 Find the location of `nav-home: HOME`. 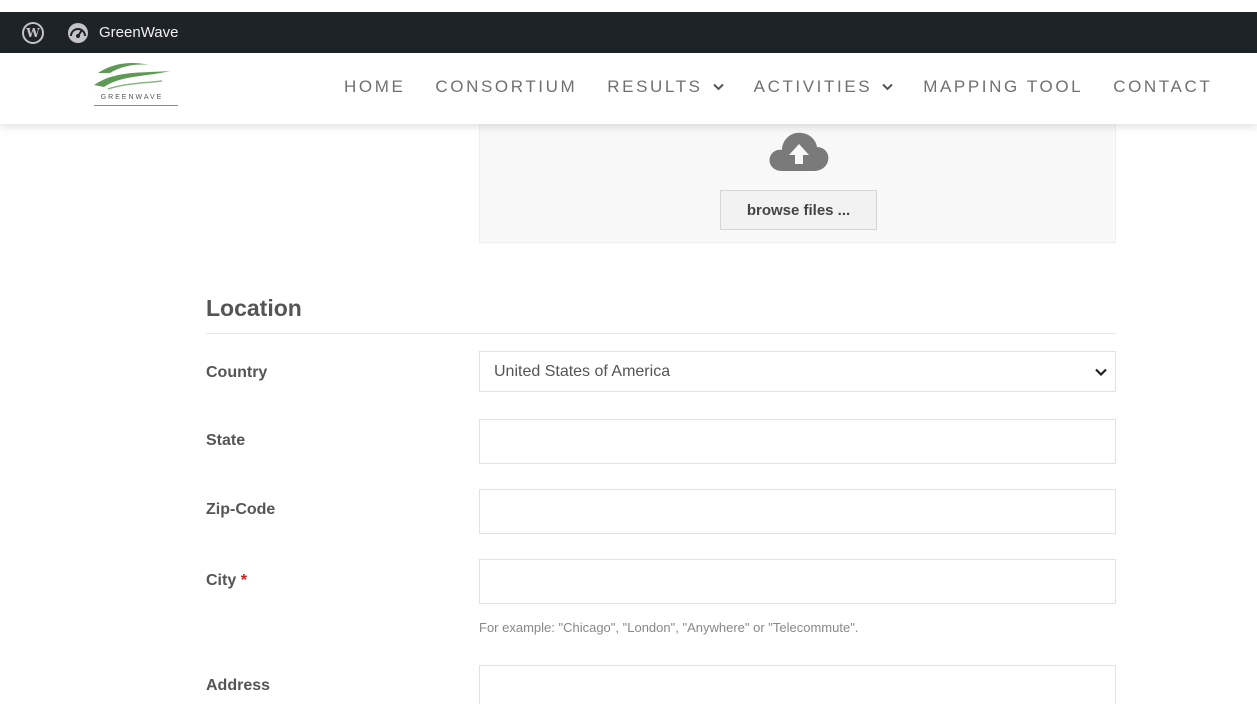

nav-home: HOME is located at coordinates (374, 87).